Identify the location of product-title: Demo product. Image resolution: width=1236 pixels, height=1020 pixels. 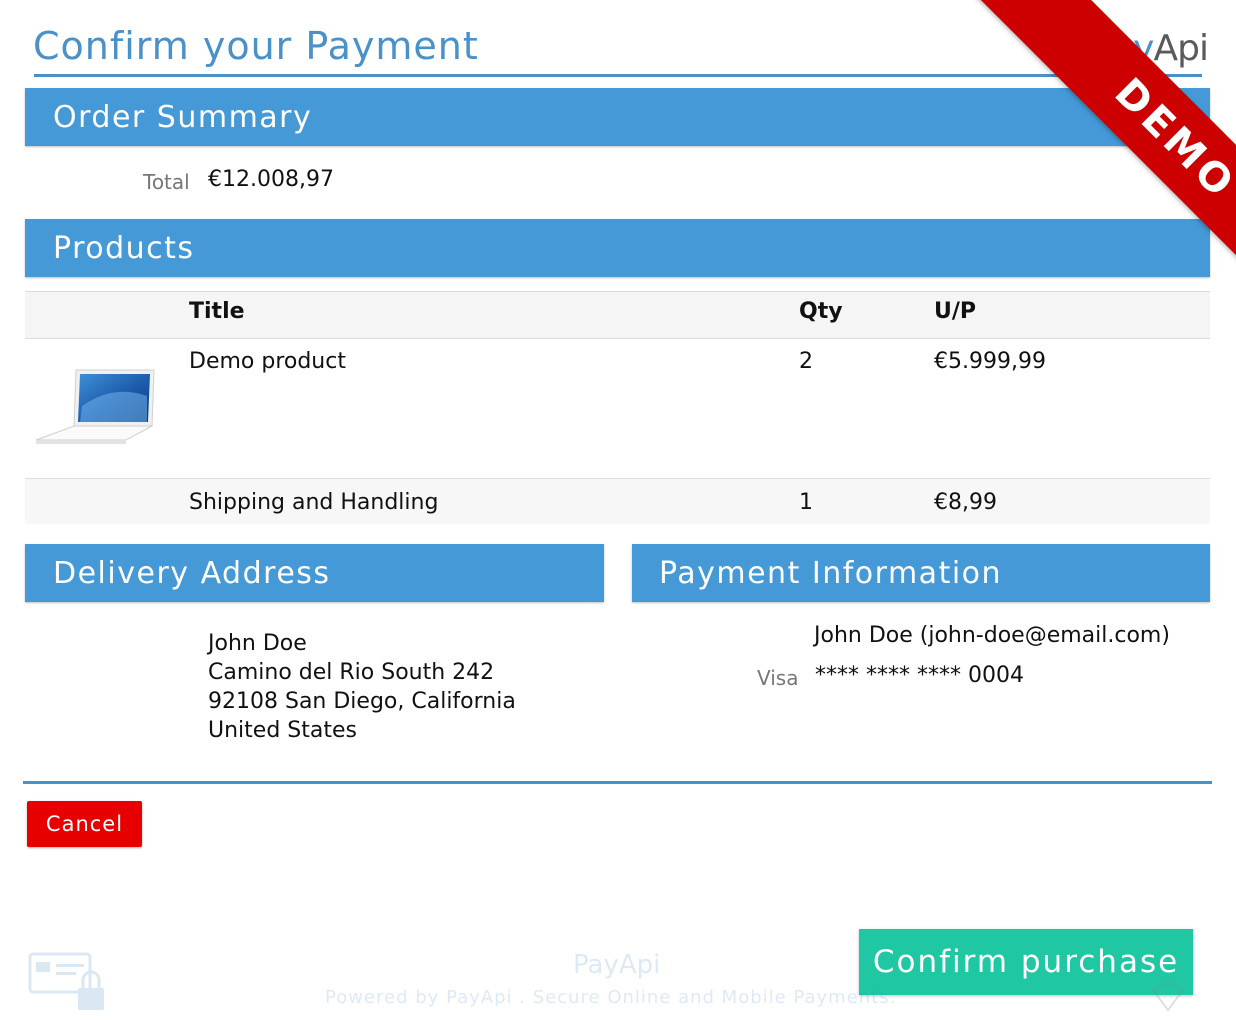
(267, 361).